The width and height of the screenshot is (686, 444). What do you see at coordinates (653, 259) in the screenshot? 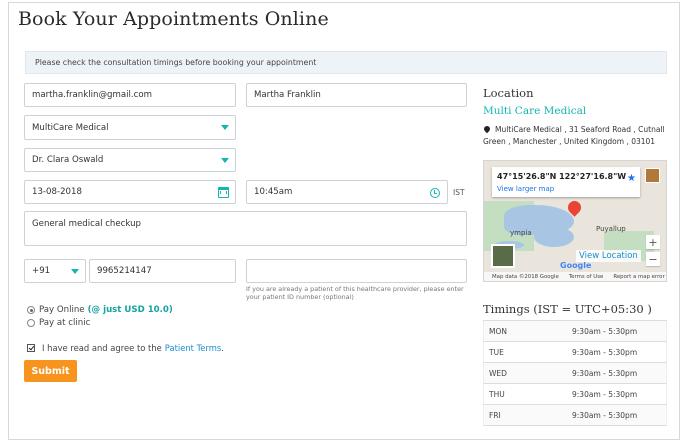
I see `zoom-out-button: −` at bounding box center [653, 259].